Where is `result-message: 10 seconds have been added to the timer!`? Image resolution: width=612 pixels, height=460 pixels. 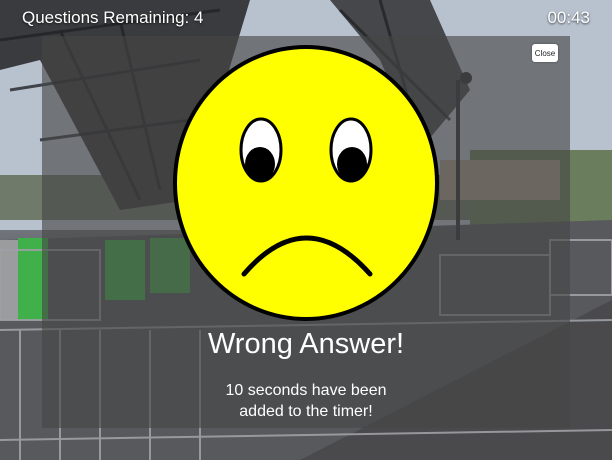 result-message: 10 seconds have been added to the timer! is located at coordinates (306, 401).